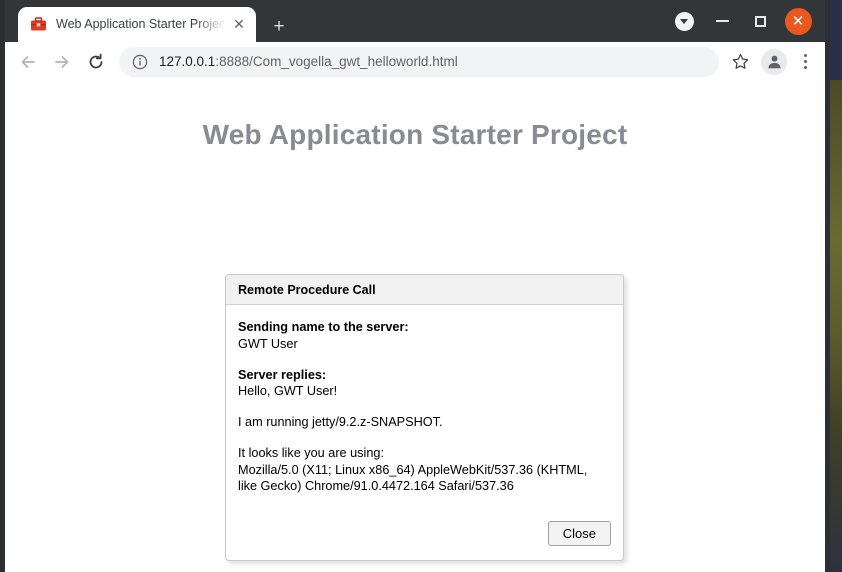 Image resolution: width=842 pixels, height=572 pixels. I want to click on close-icon: ✕, so click(798, 21).